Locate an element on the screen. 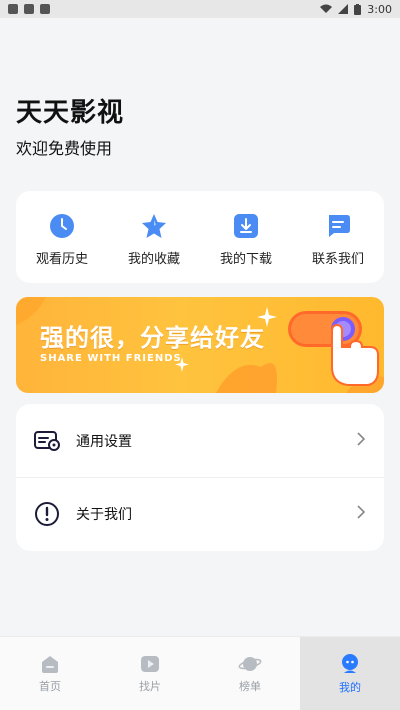  settings-row-label: 关于我们 is located at coordinates (104, 515).